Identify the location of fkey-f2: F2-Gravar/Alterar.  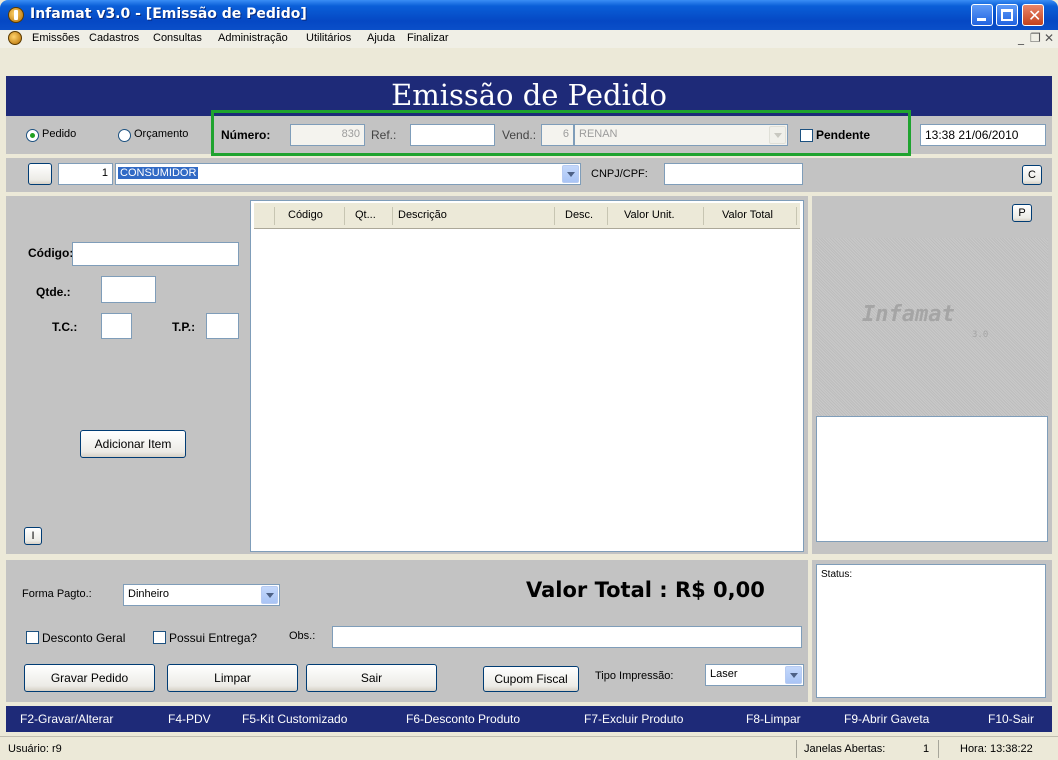
(66, 719).